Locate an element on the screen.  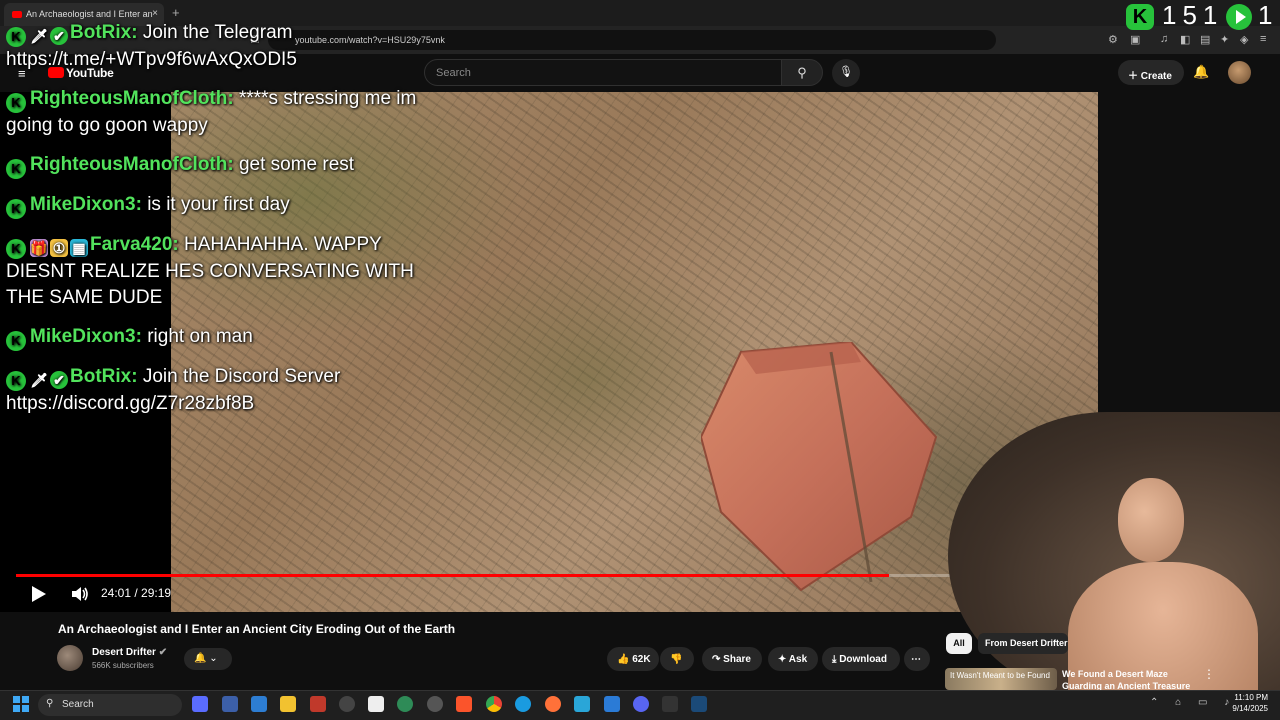
edge-icon is located at coordinates (523, 704).